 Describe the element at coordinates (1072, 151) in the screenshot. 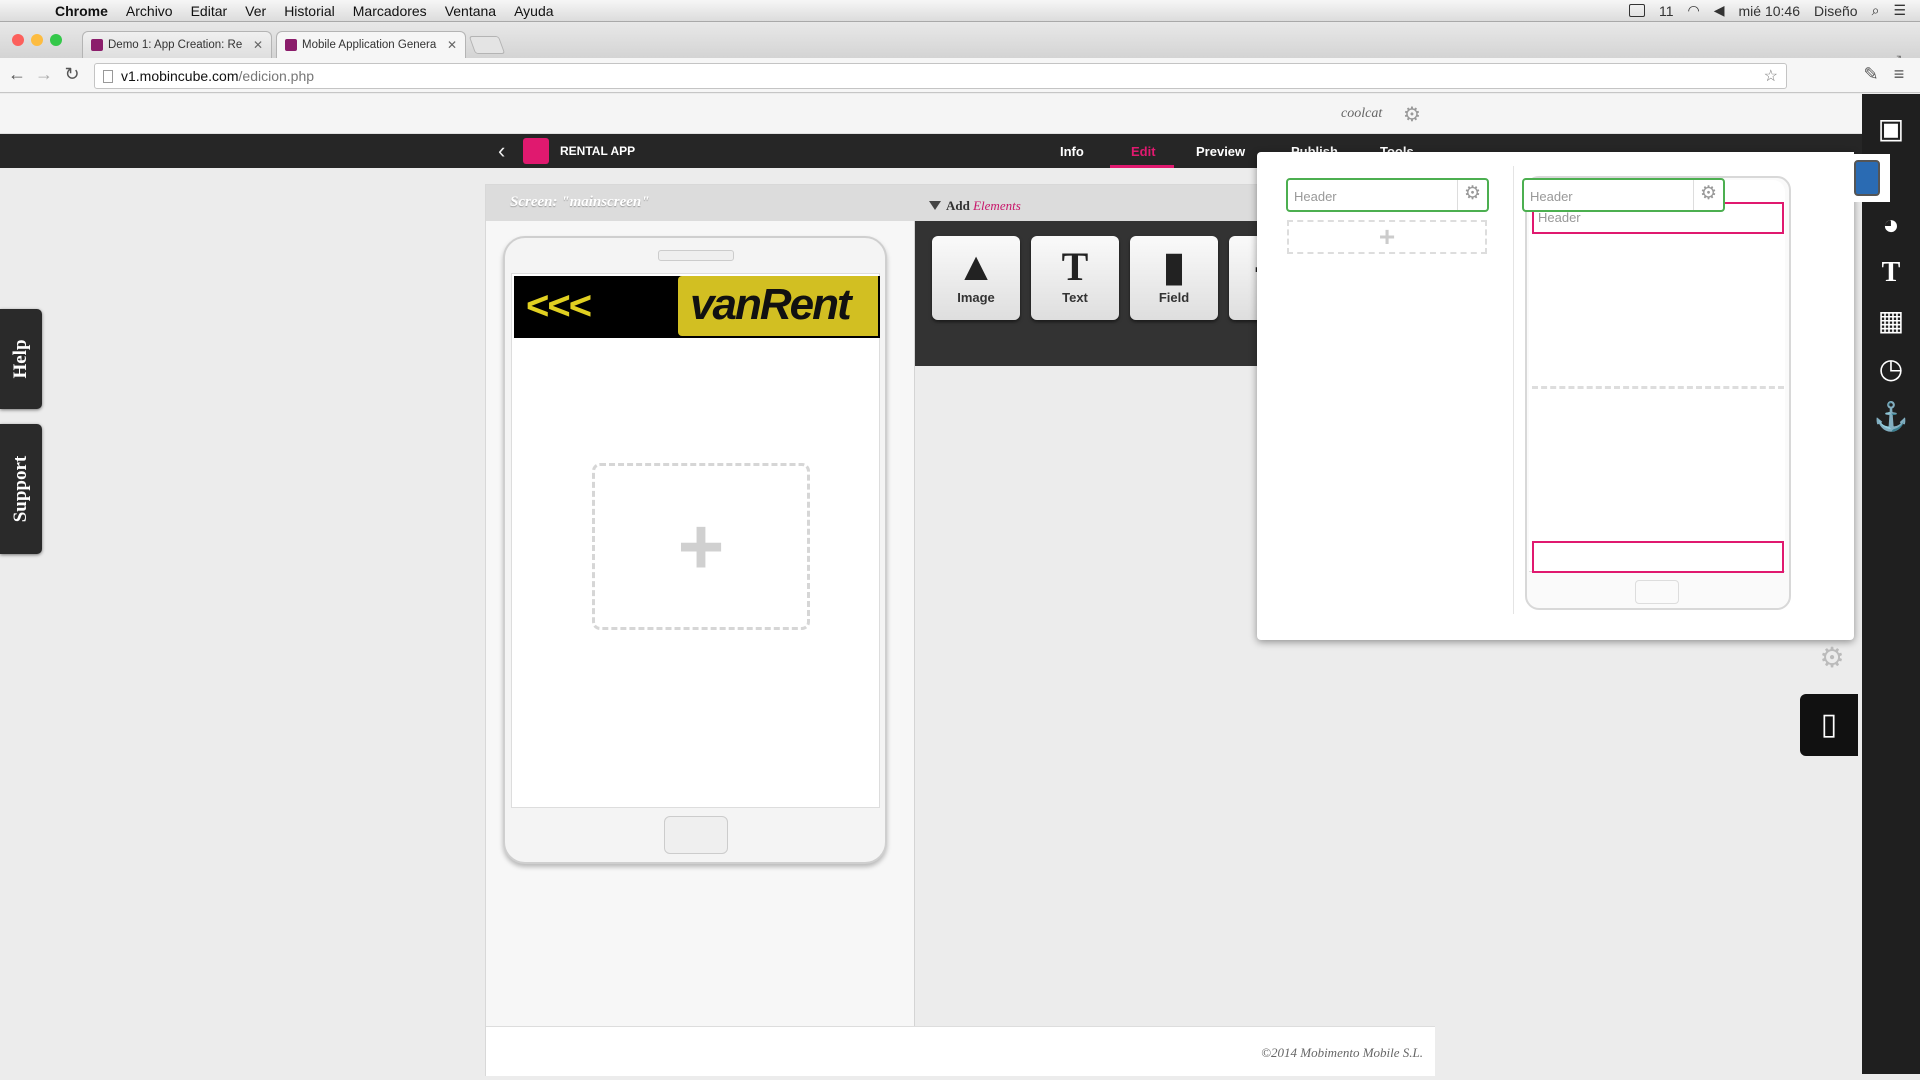

I see `tab-info: Info` at that location.